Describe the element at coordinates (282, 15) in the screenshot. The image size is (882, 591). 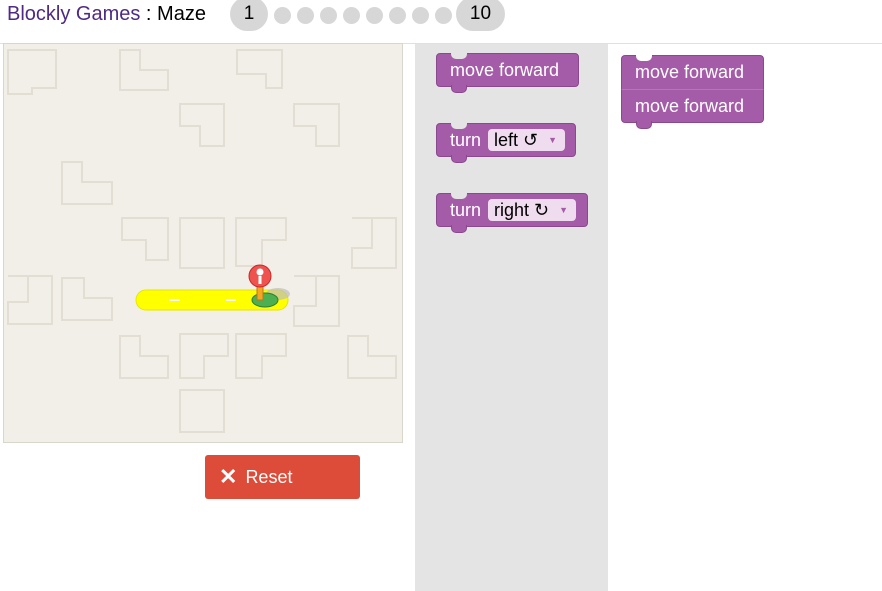
I see `level-2-dot` at that location.